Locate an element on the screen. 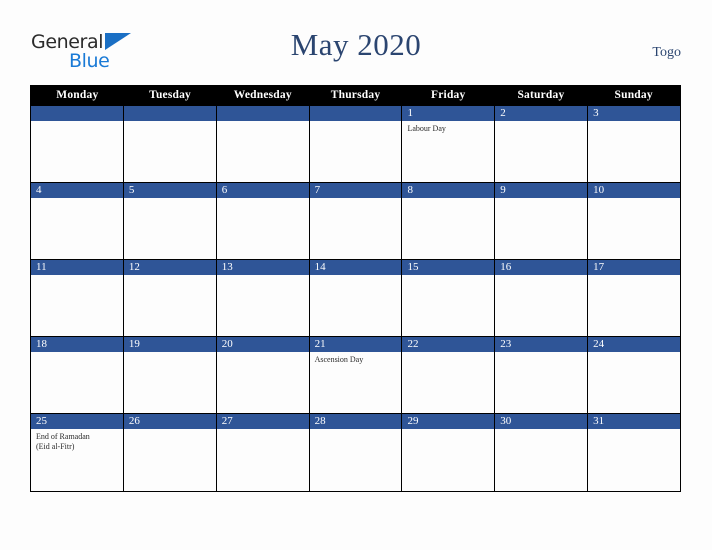  day-number: 21 is located at coordinates (355, 344).